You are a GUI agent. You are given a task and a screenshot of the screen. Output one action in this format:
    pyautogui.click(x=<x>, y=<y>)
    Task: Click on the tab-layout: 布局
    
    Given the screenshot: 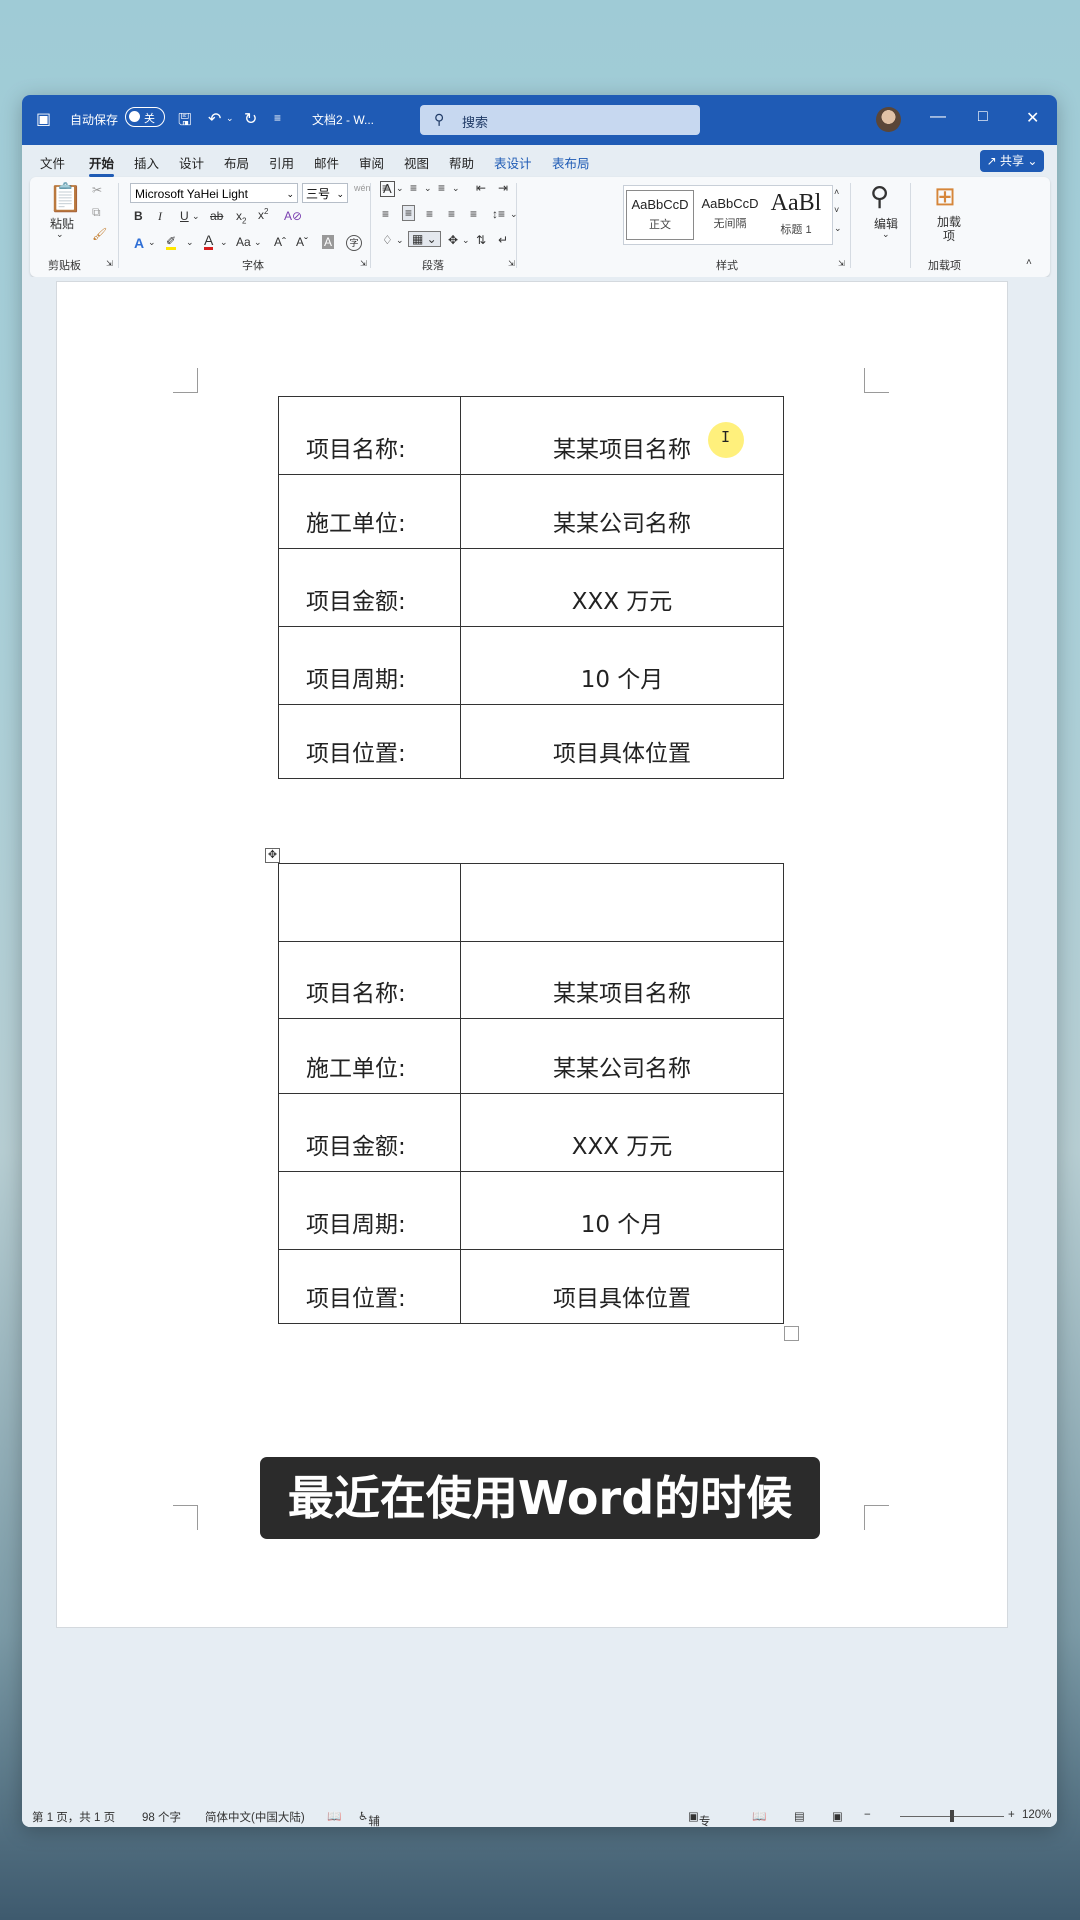 What is the action you would take?
    pyautogui.click(x=236, y=162)
    